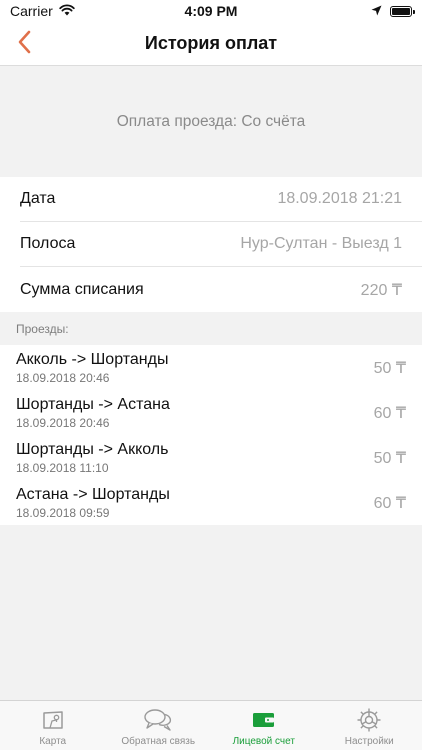 The image size is (422, 750). I want to click on tab-account: Лицевой счет, so click(264, 725).